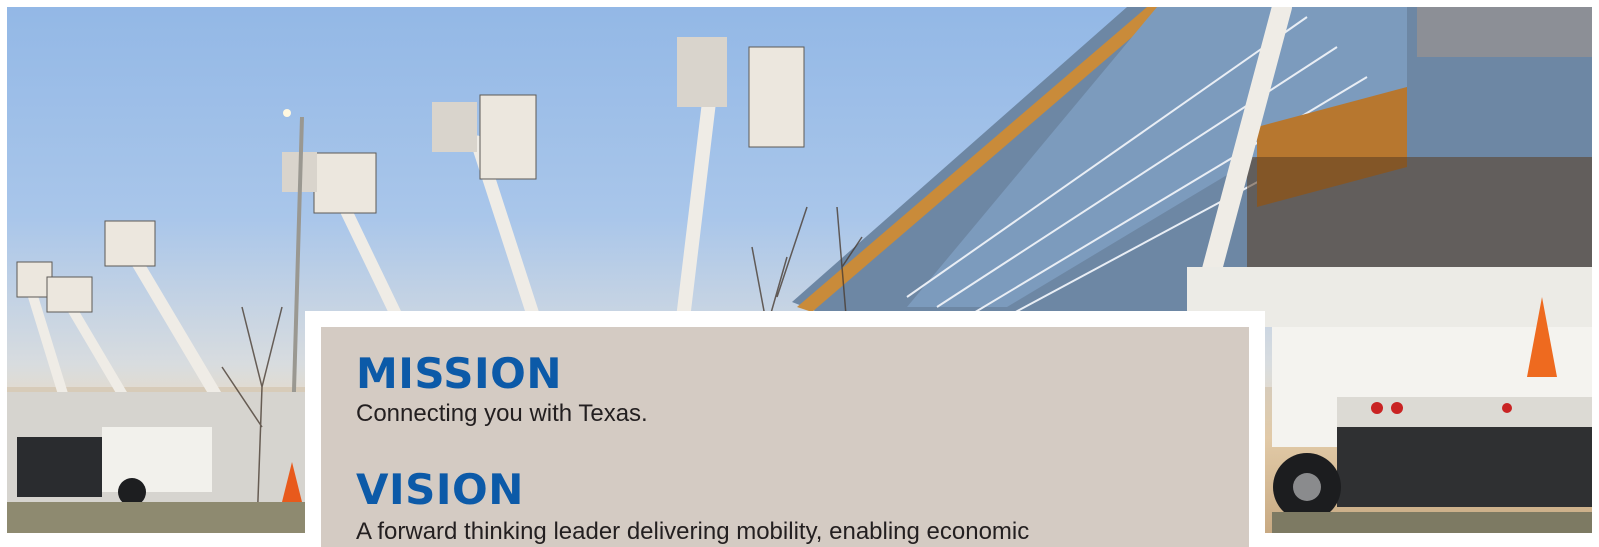 Image resolution: width=1599 pixels, height=547 pixels. What do you see at coordinates (502, 413) in the screenshot?
I see `mission-statement: Connecting you with Texas.` at bounding box center [502, 413].